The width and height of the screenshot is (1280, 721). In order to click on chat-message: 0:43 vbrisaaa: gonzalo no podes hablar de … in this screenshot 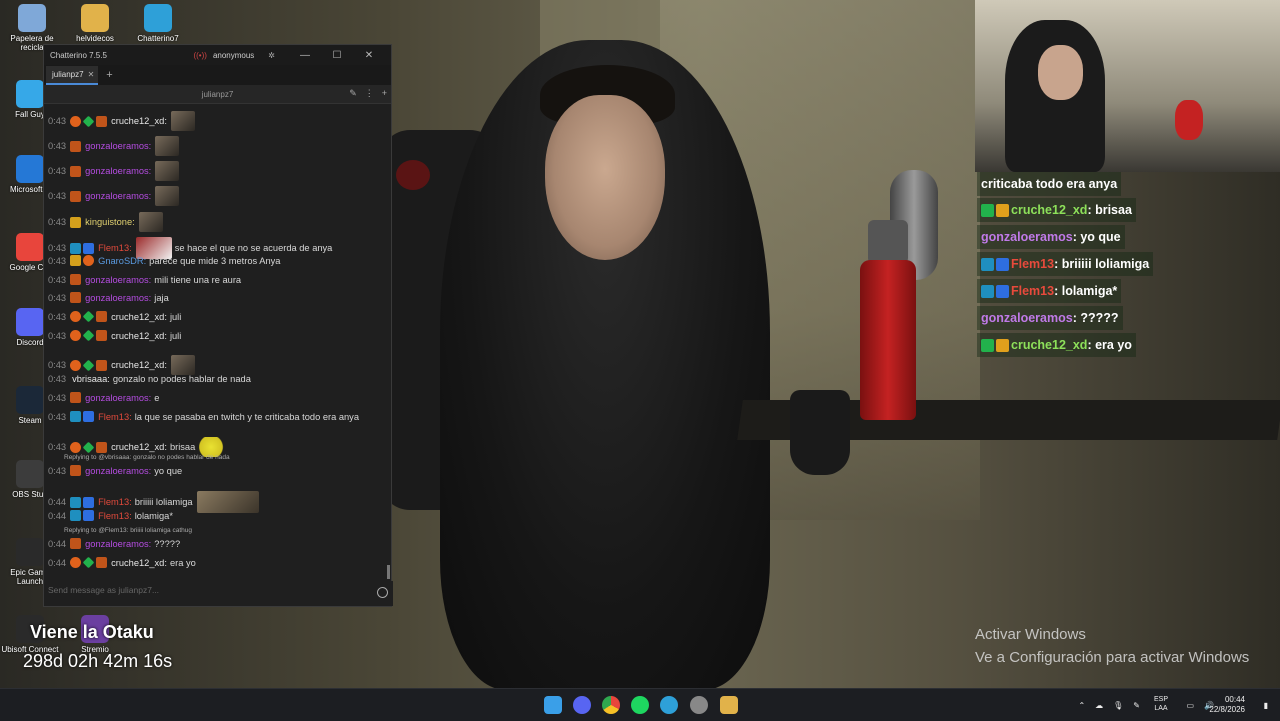, I will do `click(149, 379)`.